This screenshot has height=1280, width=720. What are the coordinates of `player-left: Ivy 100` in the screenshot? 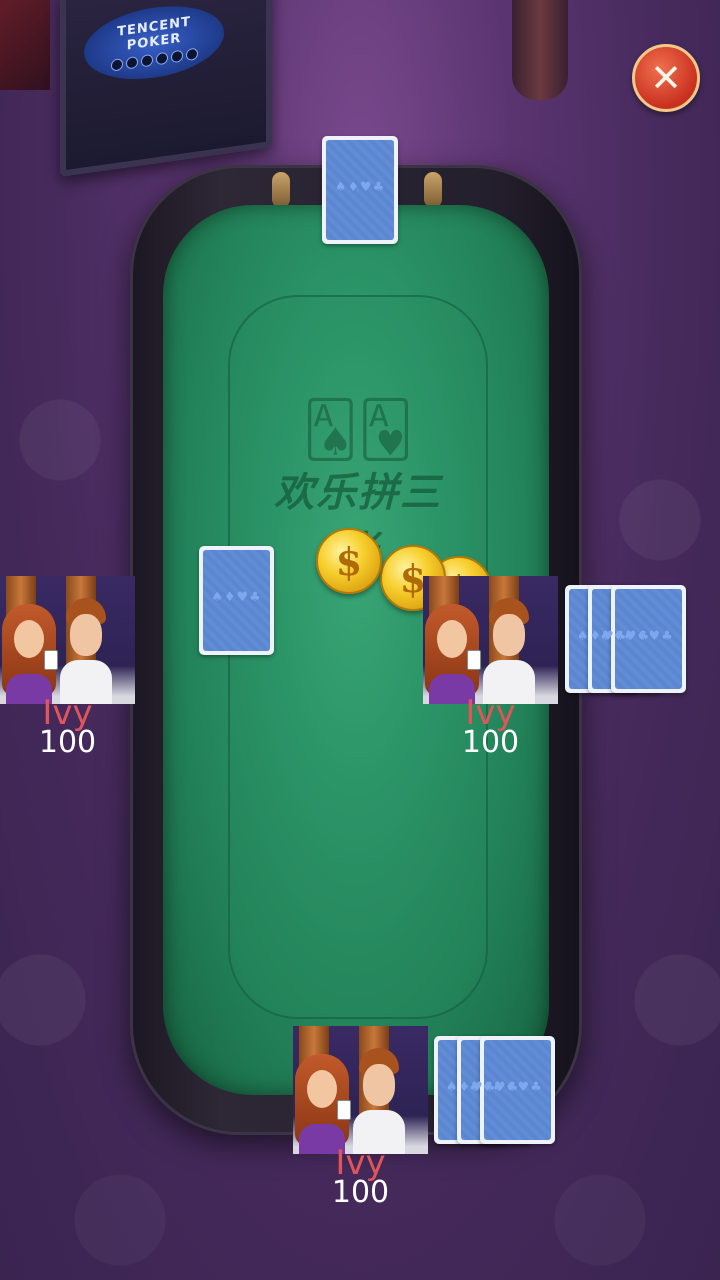 It's located at (67, 667).